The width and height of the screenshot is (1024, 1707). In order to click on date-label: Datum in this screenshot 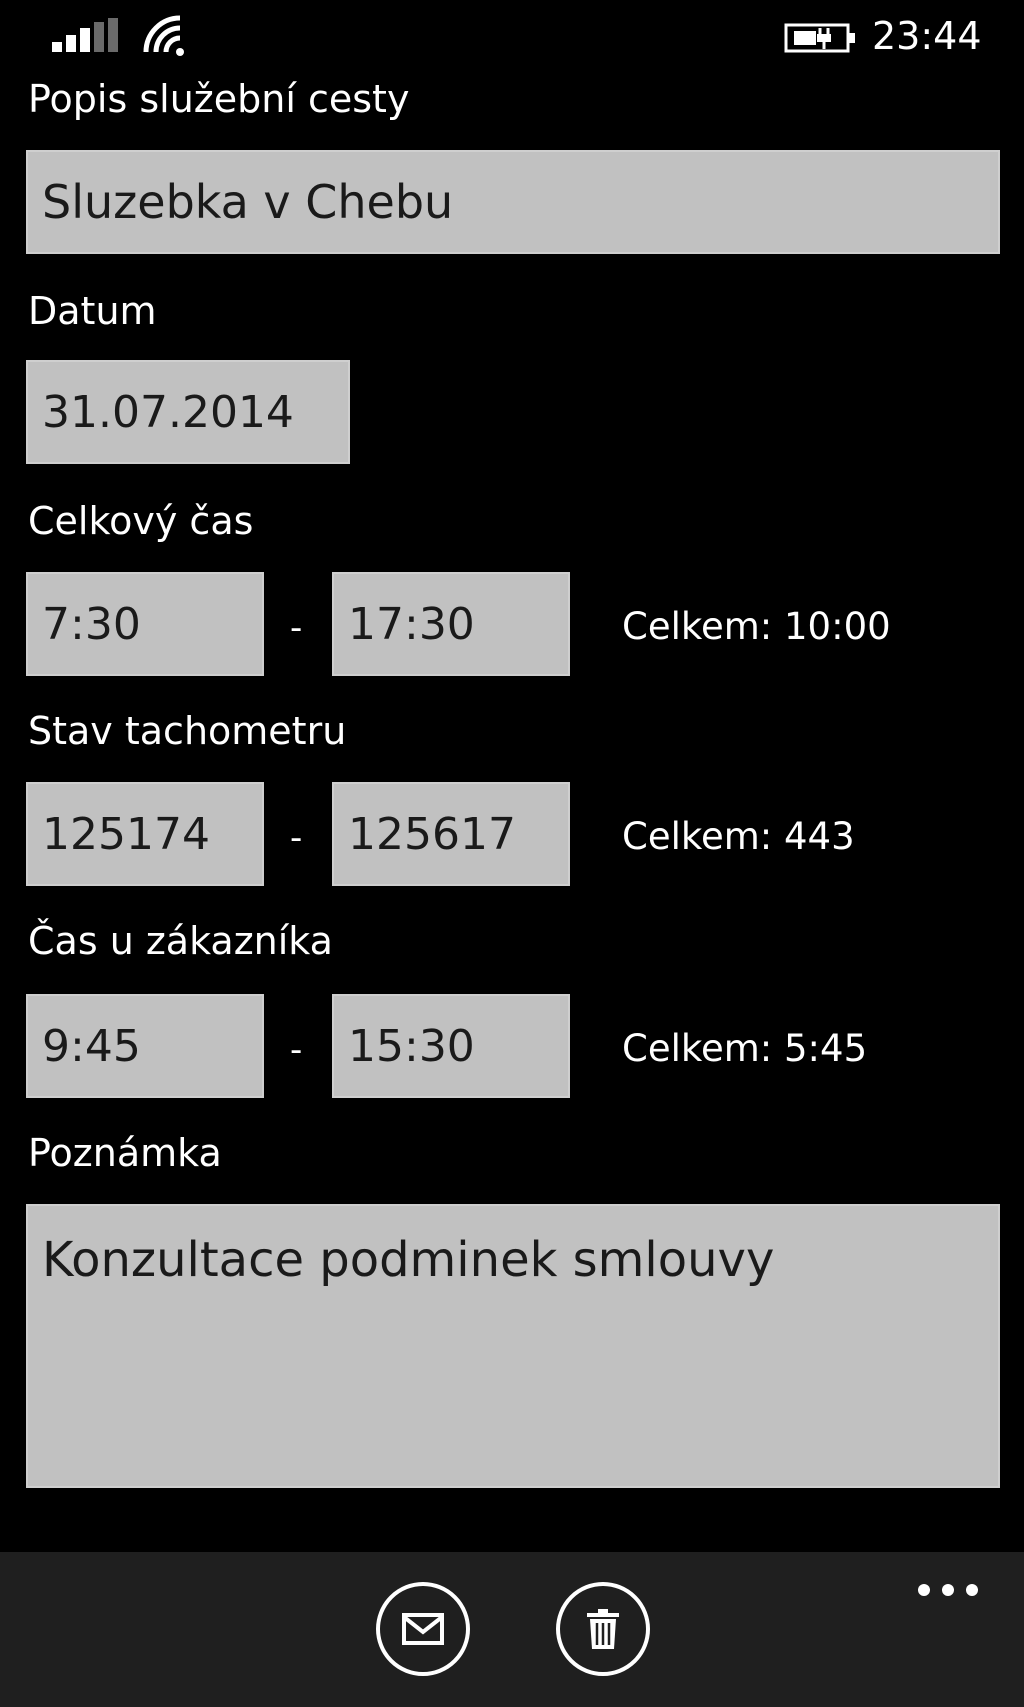, I will do `click(92, 311)`.